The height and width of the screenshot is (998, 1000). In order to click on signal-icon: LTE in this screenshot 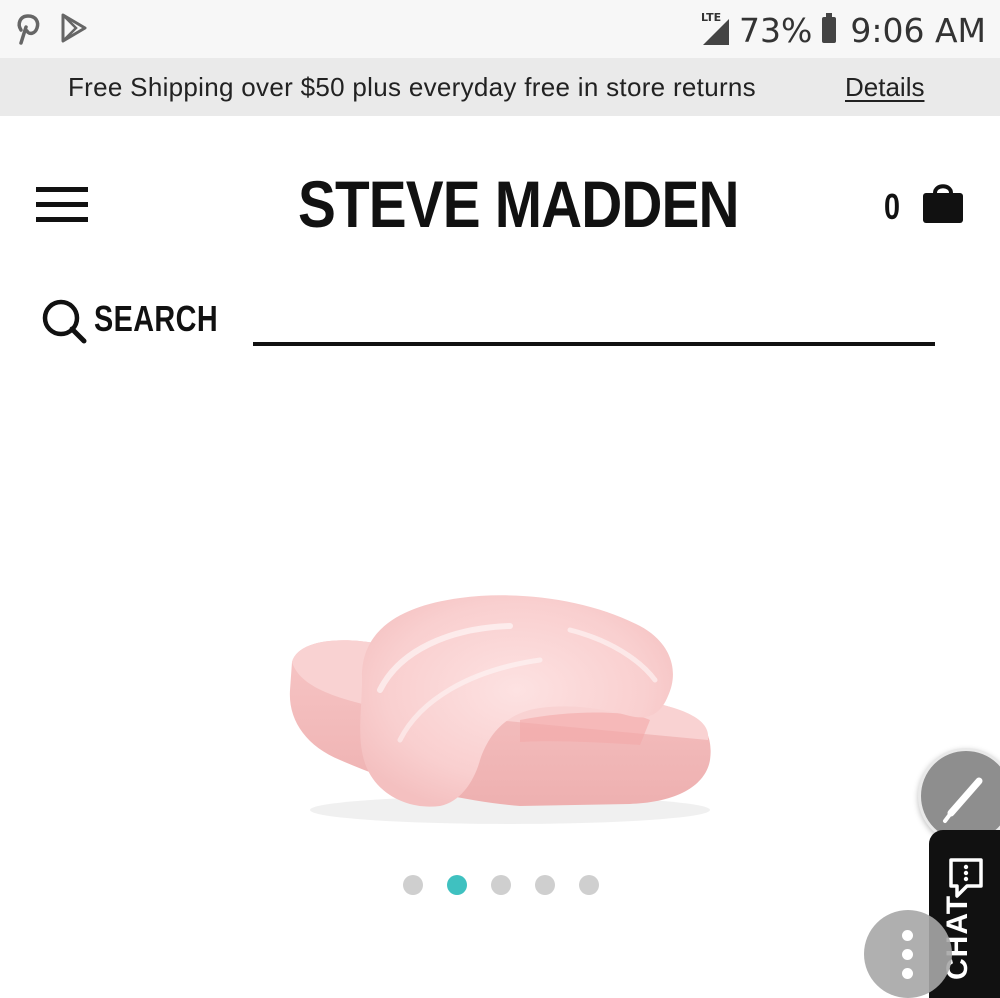, I will do `click(716, 29)`.